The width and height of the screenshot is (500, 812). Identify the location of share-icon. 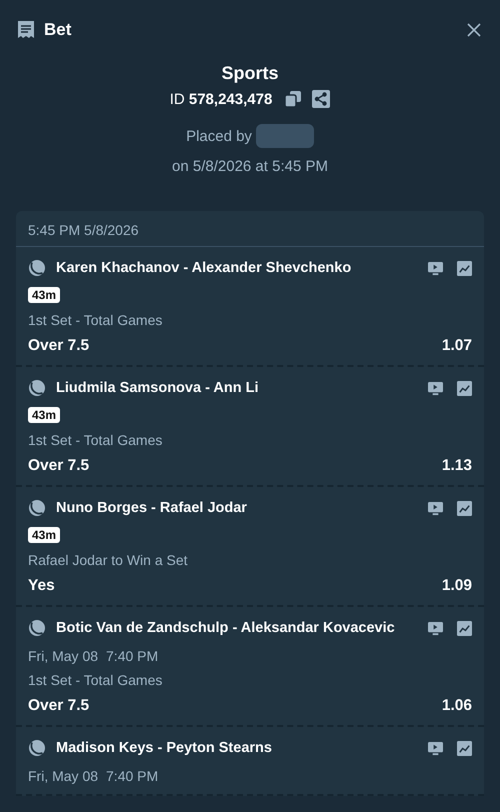
(321, 99).